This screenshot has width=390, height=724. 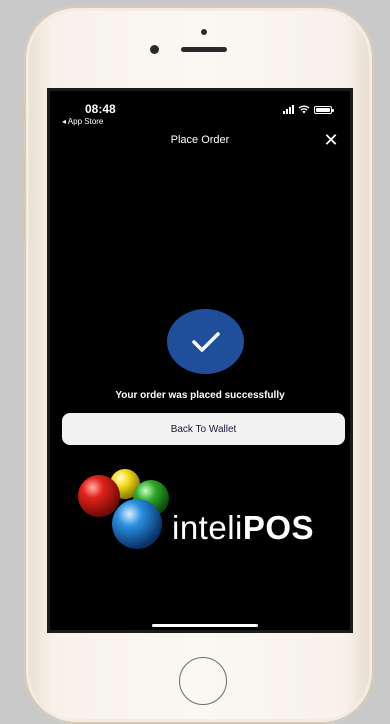 What do you see at coordinates (200, 395) in the screenshot?
I see `success-message: Your order was placed successfully` at bounding box center [200, 395].